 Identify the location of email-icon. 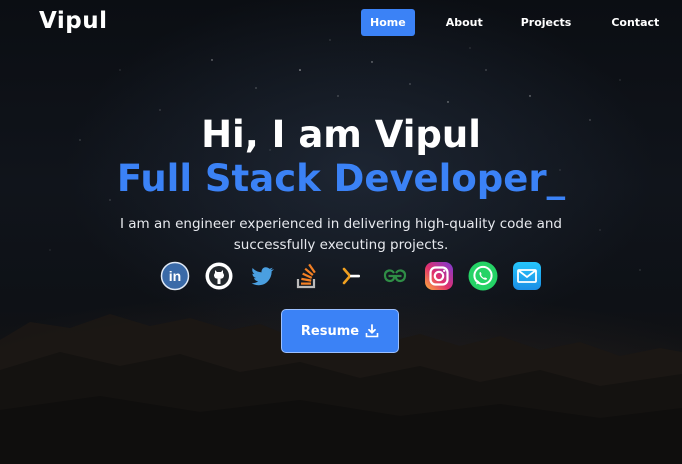
(527, 276).